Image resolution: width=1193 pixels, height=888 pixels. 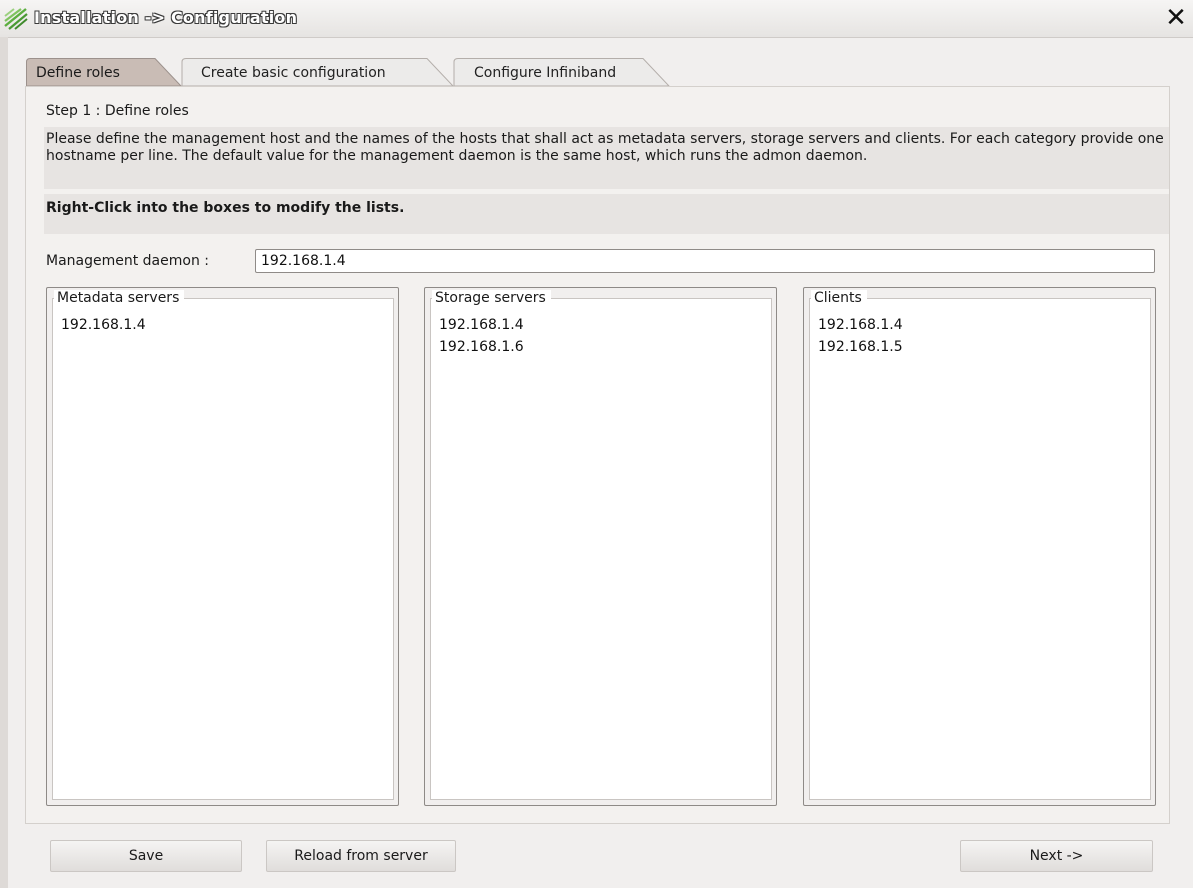 I want to click on app-logo-icon, so click(x=16, y=19).